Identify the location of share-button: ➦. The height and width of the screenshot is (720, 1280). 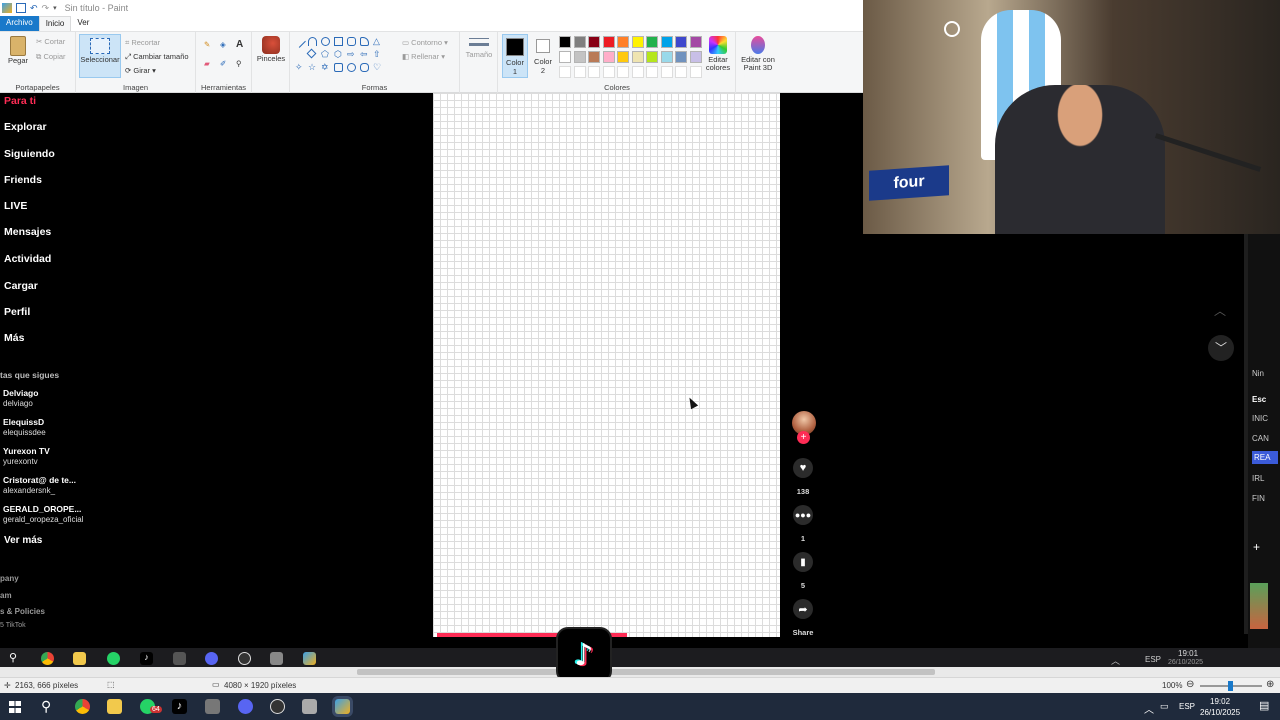
(803, 609).